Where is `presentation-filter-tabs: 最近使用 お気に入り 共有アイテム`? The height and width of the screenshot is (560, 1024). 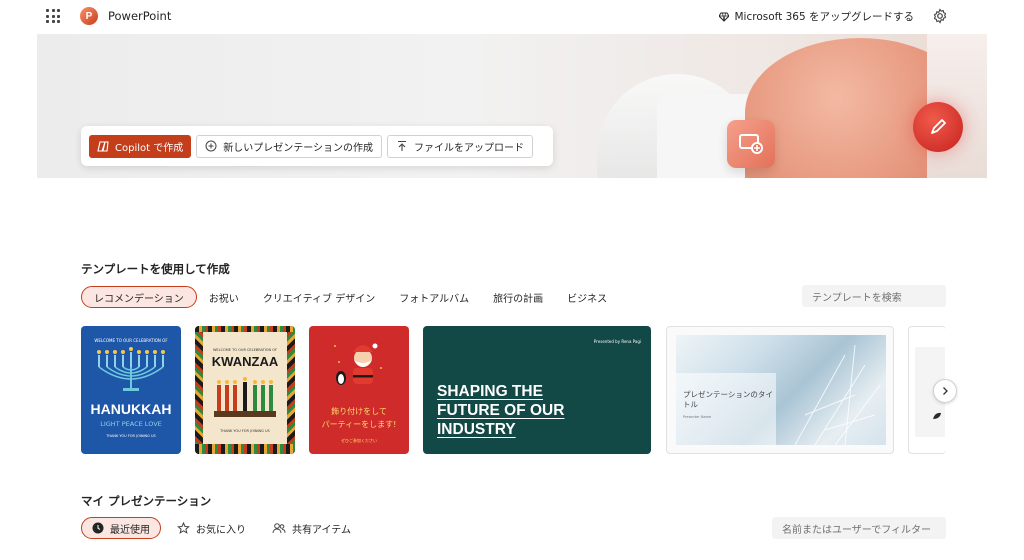
presentation-filter-tabs: 最近使用 お気に入り 共有アイテム is located at coordinates (221, 528).